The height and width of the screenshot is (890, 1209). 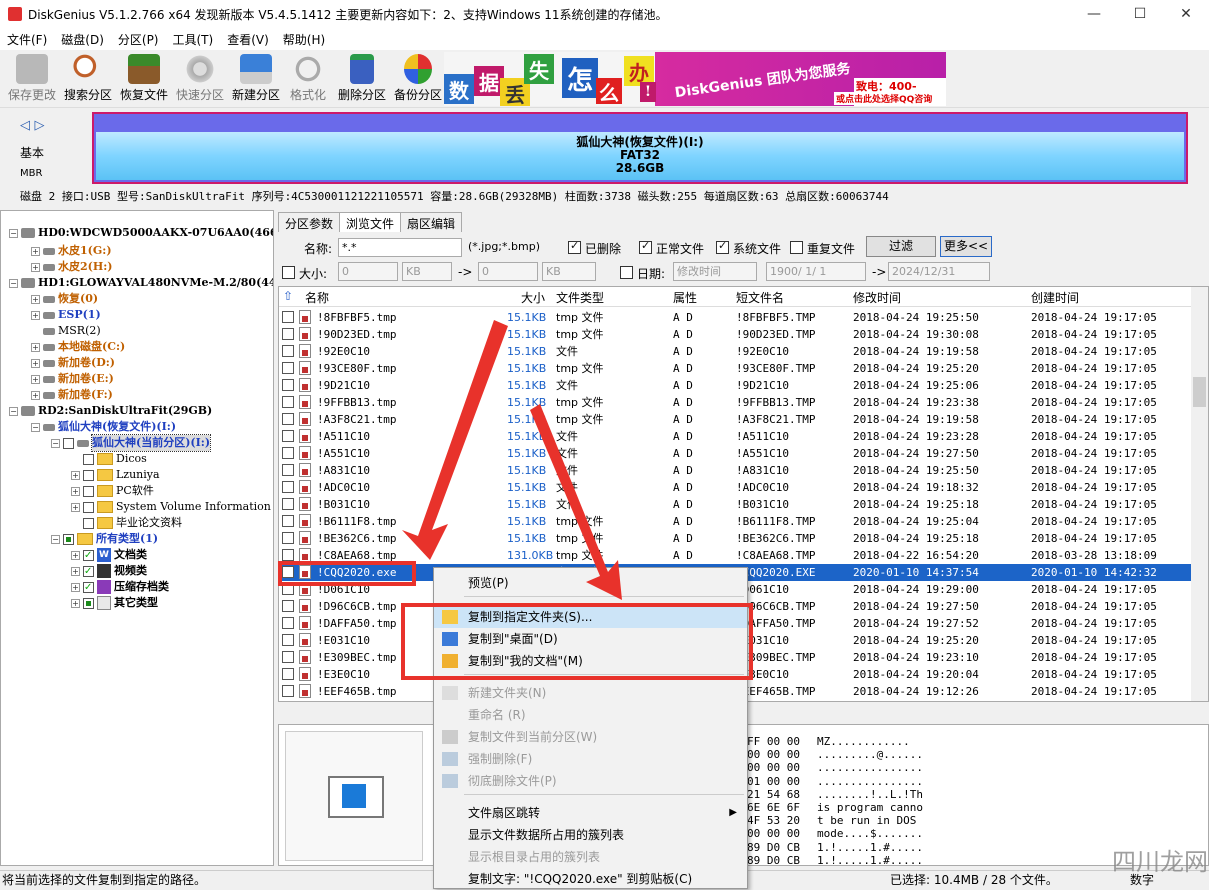 I want to click on tab-partition-params: 分区参数, so click(x=309, y=222).